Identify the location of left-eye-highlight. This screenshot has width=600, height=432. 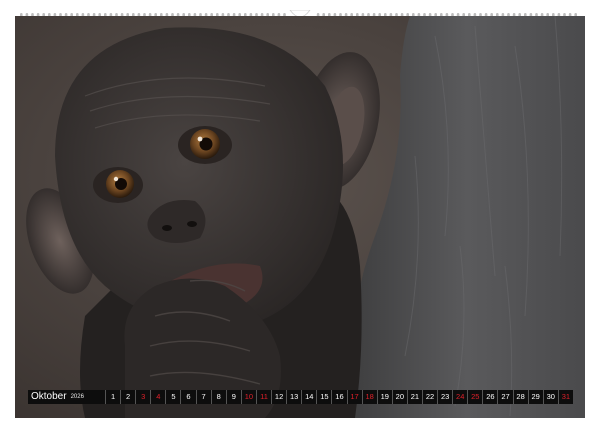
(116, 179).